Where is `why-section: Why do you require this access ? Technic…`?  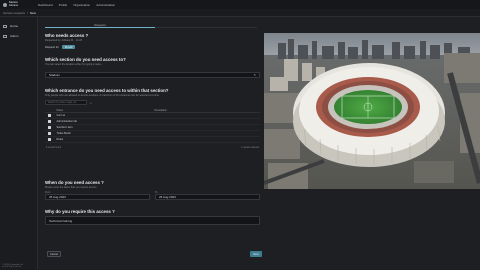 why-section: Why do you require this access ? Technic… is located at coordinates (152, 217).